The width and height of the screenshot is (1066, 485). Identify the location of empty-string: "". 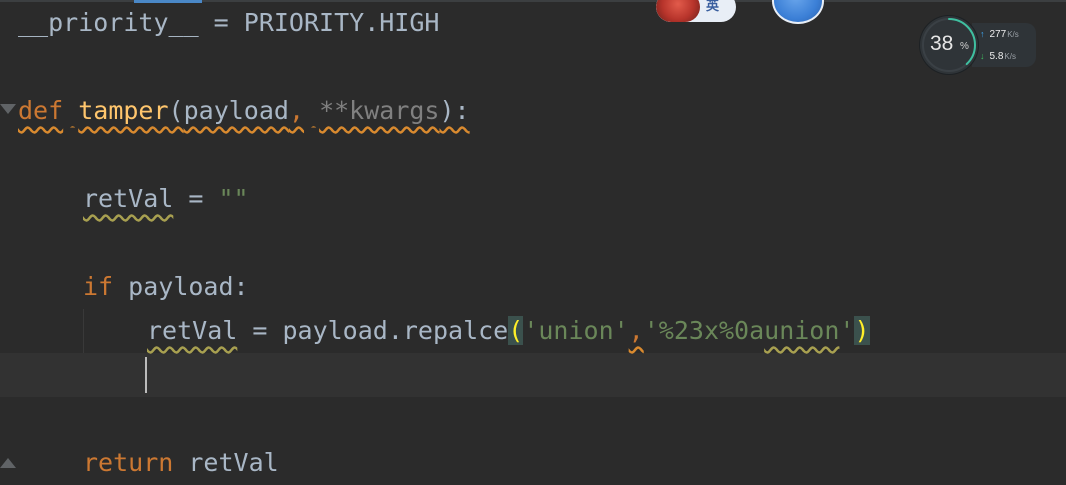
(233, 198).